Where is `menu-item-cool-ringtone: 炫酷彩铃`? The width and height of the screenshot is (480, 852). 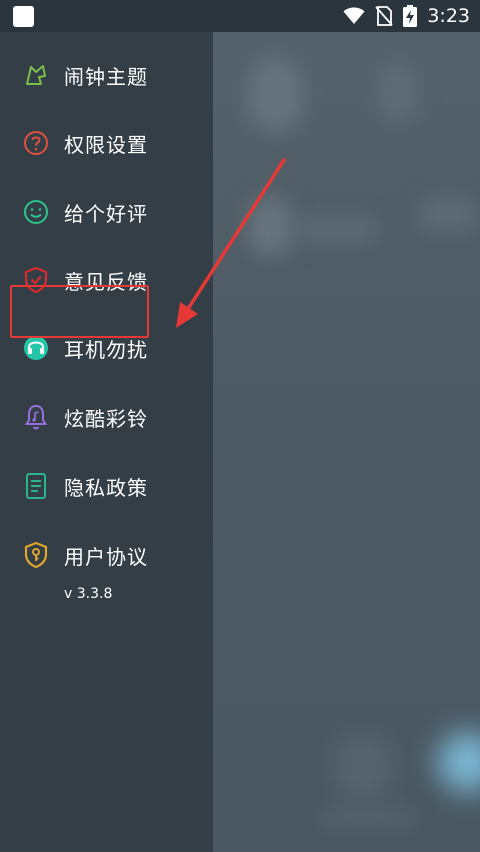
menu-item-cool-ringtone: 炫酷彩铃 is located at coordinates (106, 417).